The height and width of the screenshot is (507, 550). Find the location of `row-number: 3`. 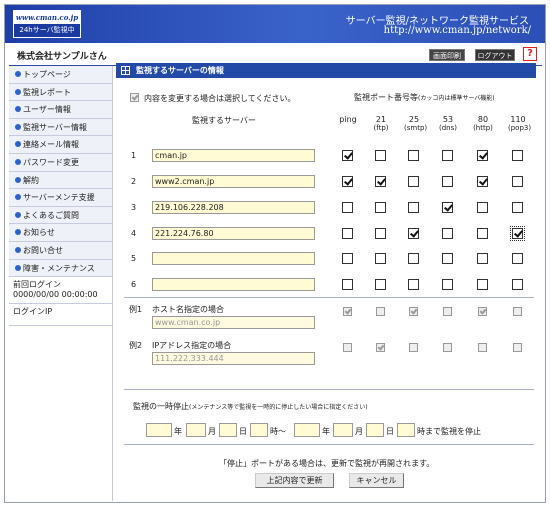

row-number: 3 is located at coordinates (134, 207).